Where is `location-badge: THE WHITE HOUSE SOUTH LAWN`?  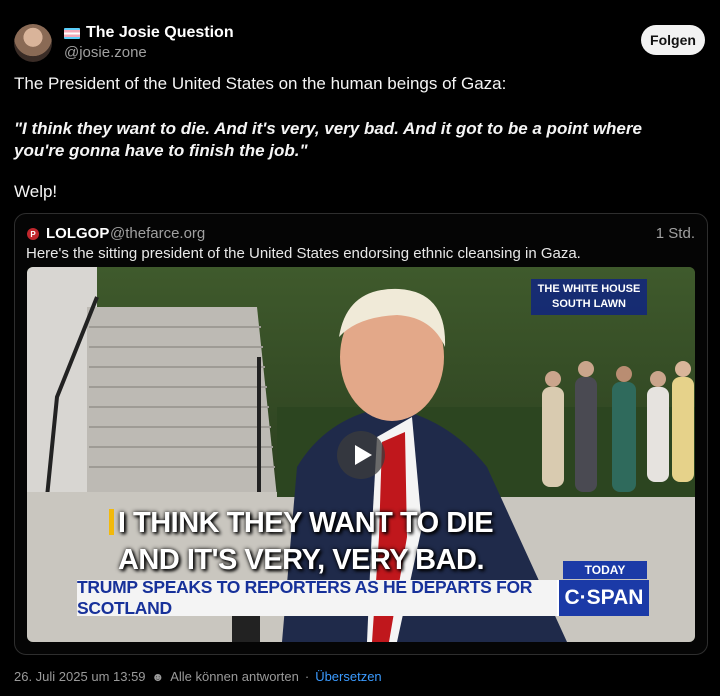 location-badge: THE WHITE HOUSE SOUTH LAWN is located at coordinates (589, 297).